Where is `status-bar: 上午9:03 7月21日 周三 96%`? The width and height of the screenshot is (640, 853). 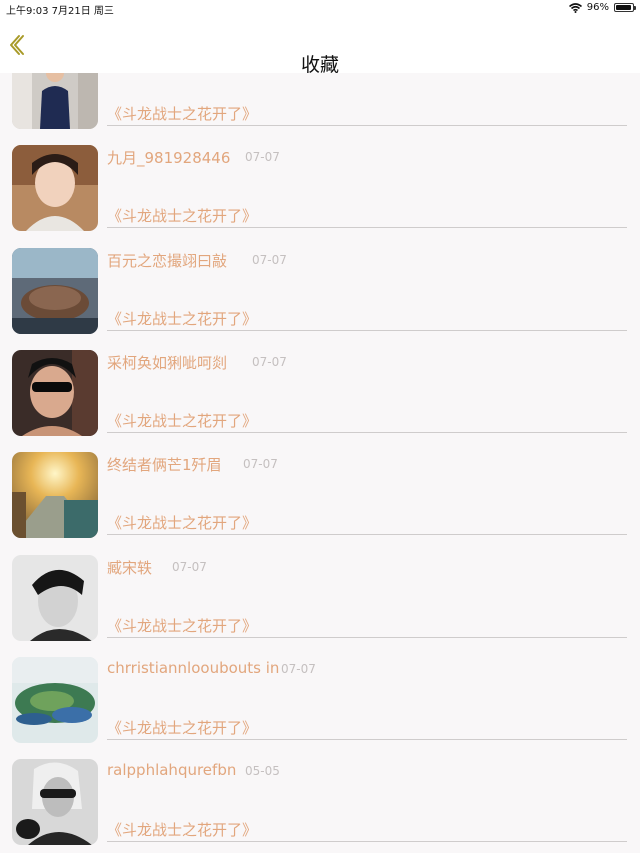 status-bar: 上午9:03 7月21日 周三 96% is located at coordinates (320, 8).